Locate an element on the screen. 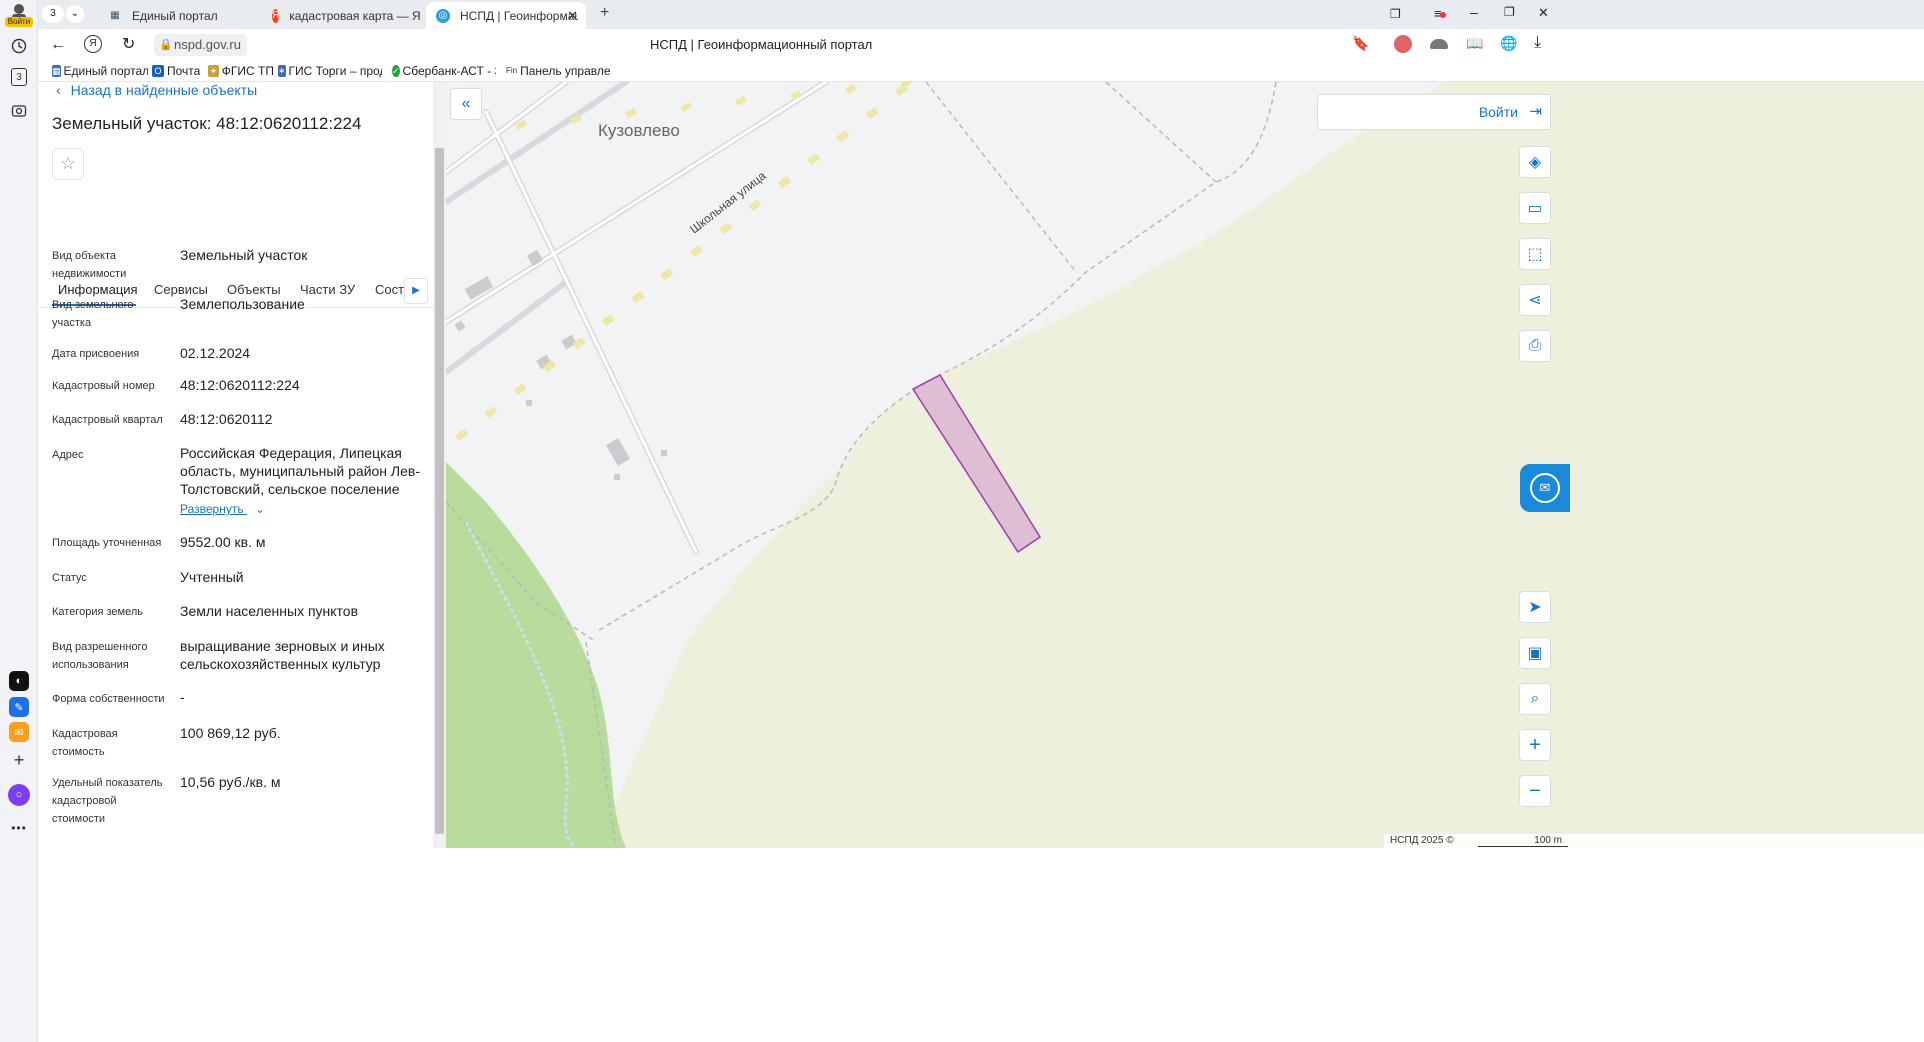 Image resolution: width=1924 pixels, height=1042 pixels. url-text: nspd.gov.ru is located at coordinates (207, 44).